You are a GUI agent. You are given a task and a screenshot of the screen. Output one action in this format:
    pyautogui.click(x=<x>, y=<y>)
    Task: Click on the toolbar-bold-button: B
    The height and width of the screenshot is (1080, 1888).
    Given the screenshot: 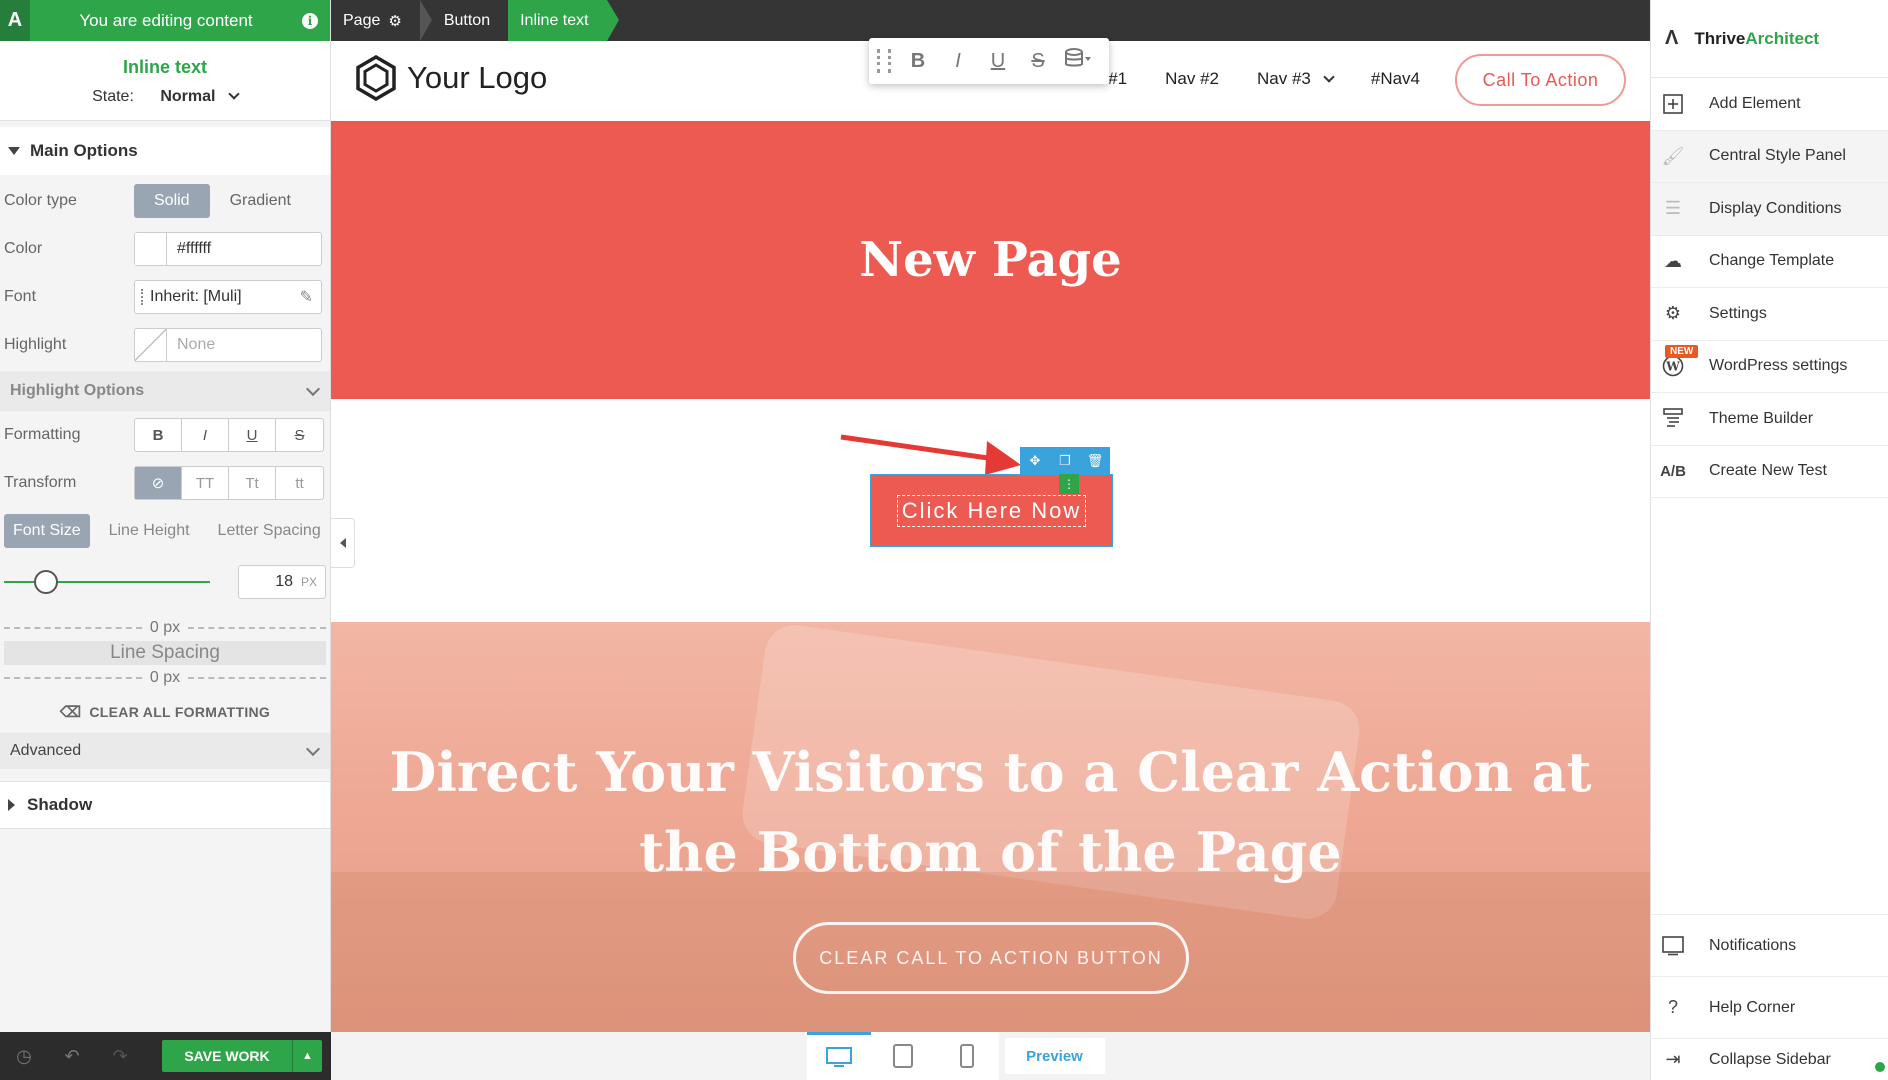 What is the action you would take?
    pyautogui.click(x=918, y=61)
    